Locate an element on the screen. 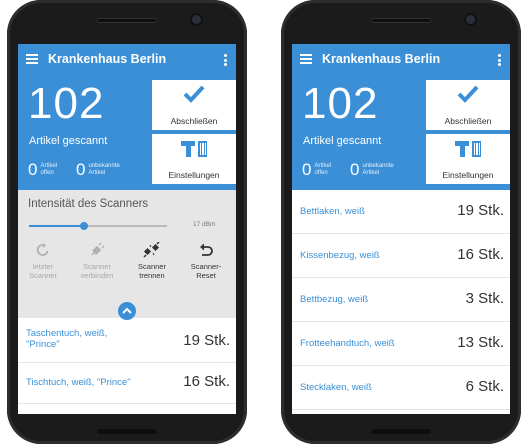 The width and height of the screenshot is (522, 444). item-name: Frotteehandtuch, weiß is located at coordinates (347, 343).